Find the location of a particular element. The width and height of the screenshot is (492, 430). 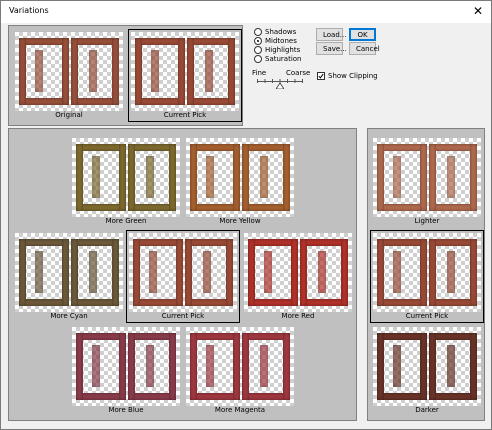

more-red-image is located at coordinates (298, 272).